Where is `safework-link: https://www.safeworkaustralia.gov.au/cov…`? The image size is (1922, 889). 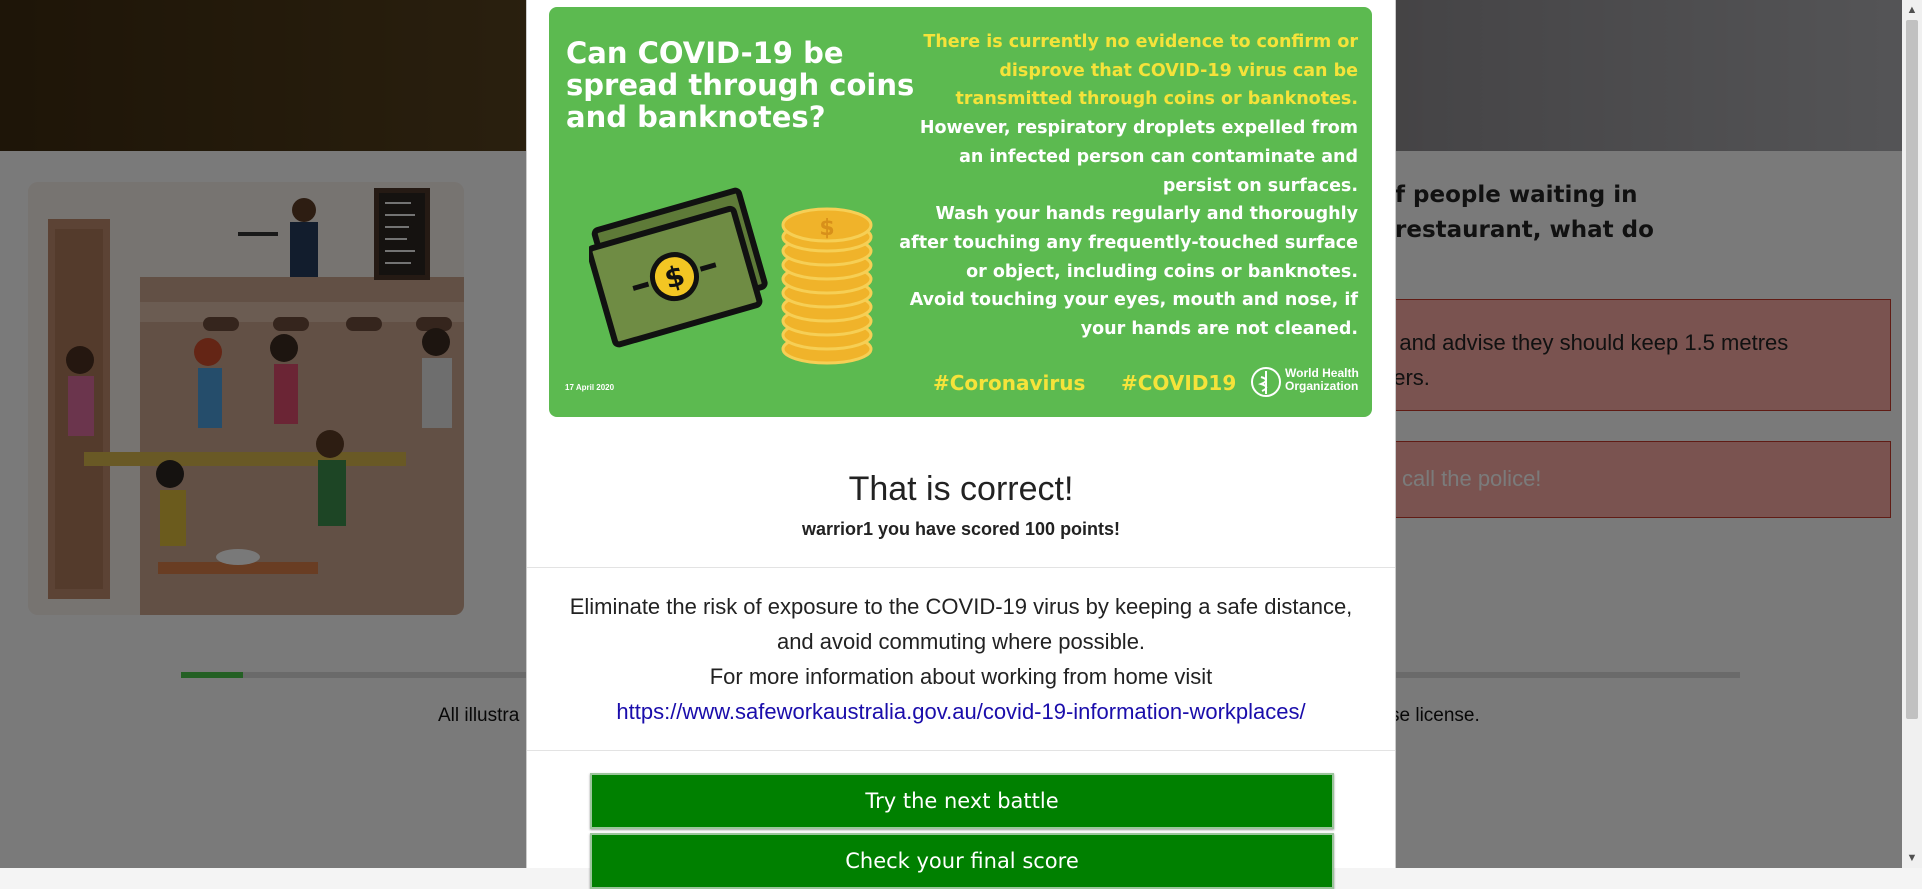 safework-link: https://www.safeworkaustralia.gov.au/cov… is located at coordinates (960, 711).